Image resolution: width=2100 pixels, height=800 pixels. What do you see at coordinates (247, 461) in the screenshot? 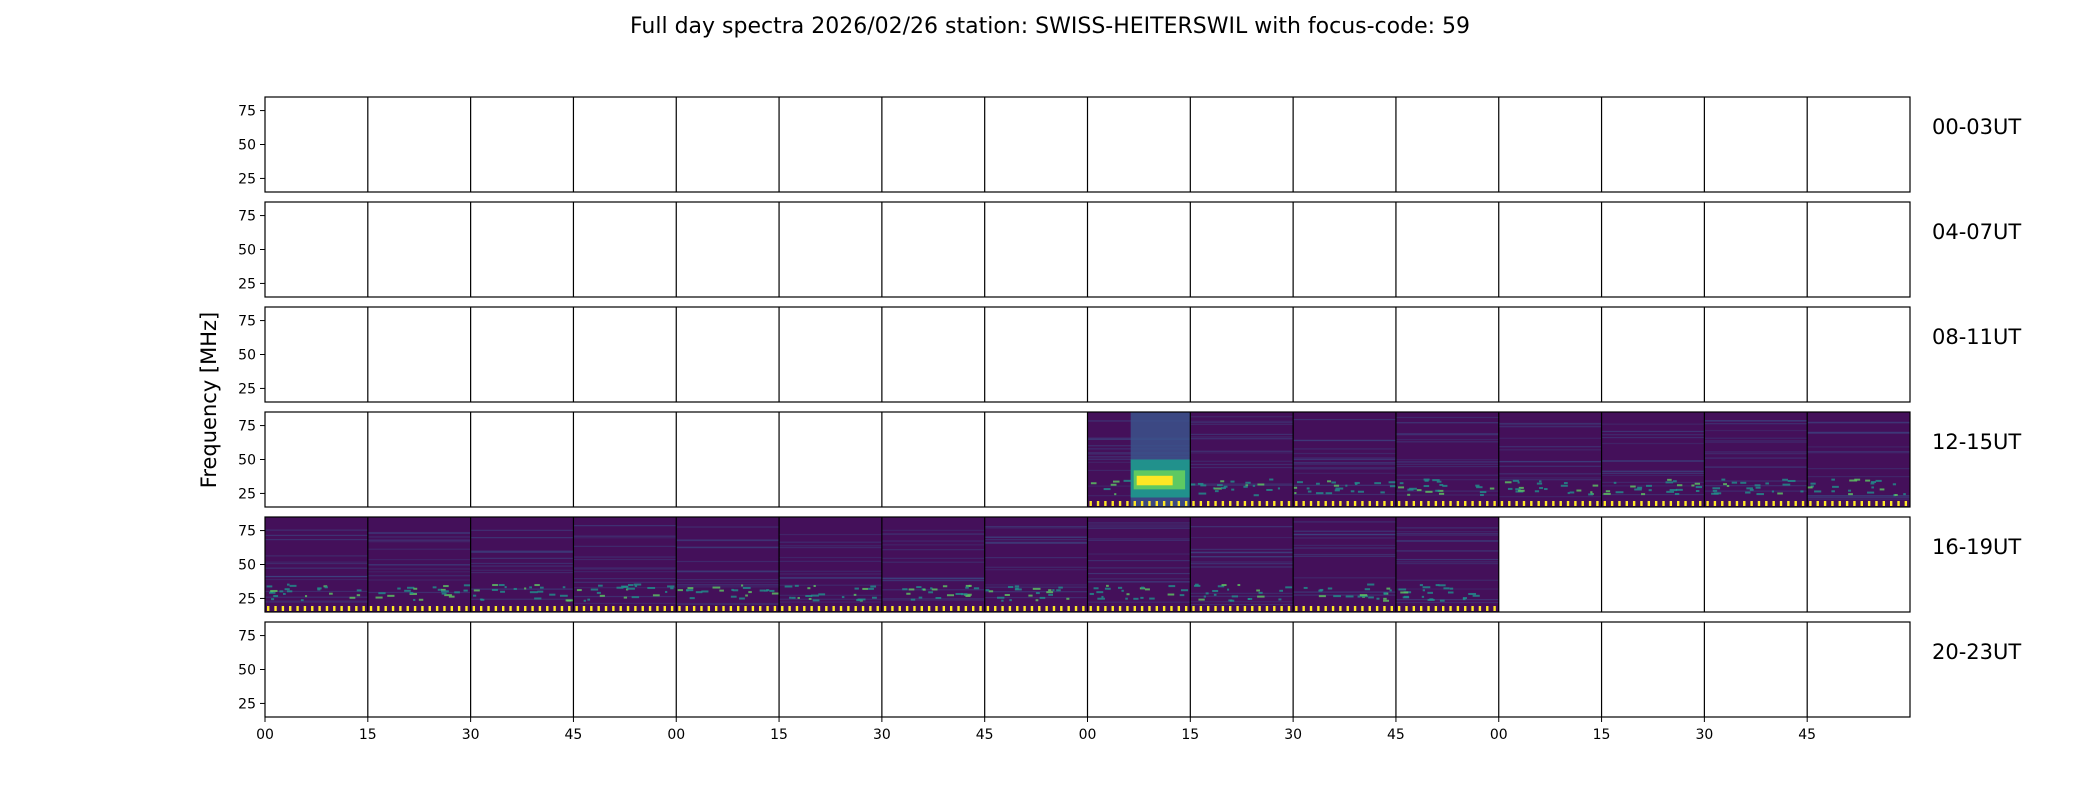
I see `y-tick-label: 50` at bounding box center [247, 461].